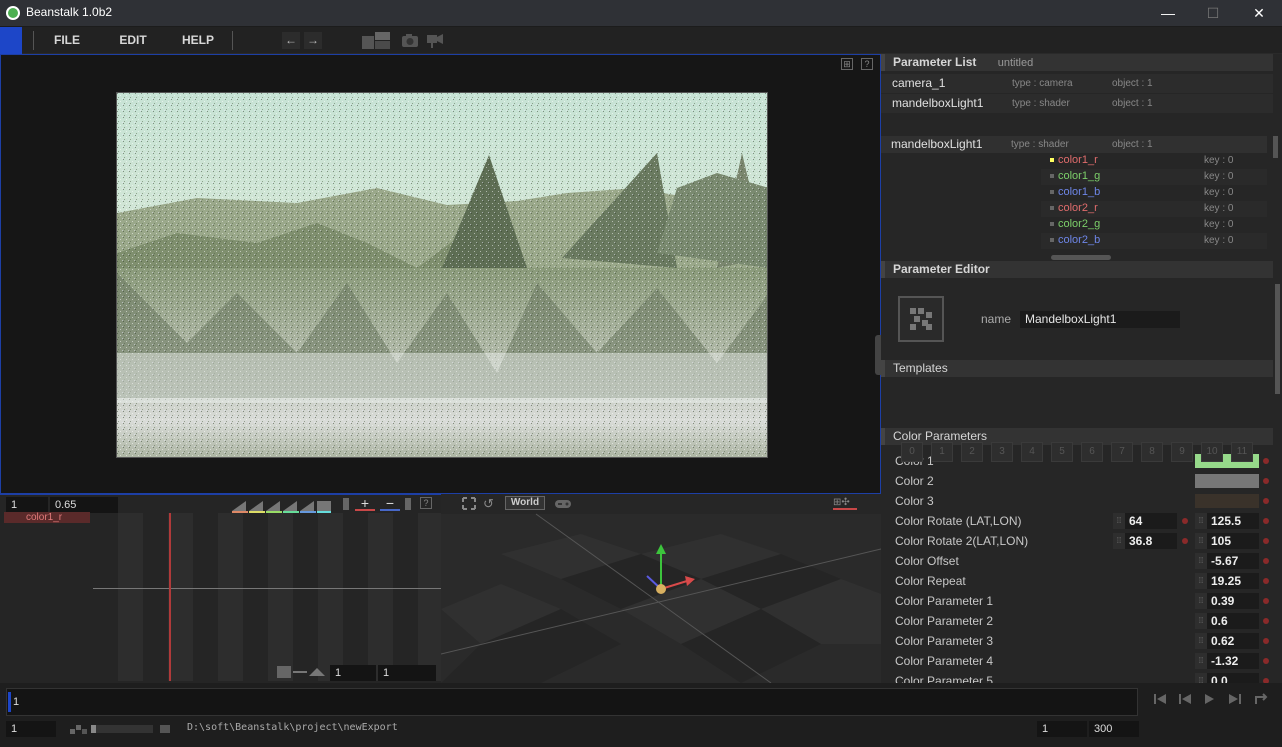 Image resolution: width=1282 pixels, height=747 pixels. I want to click on timeline-panel: 1 0.65 + − ? color1_r 1 1, so click(221, 588).